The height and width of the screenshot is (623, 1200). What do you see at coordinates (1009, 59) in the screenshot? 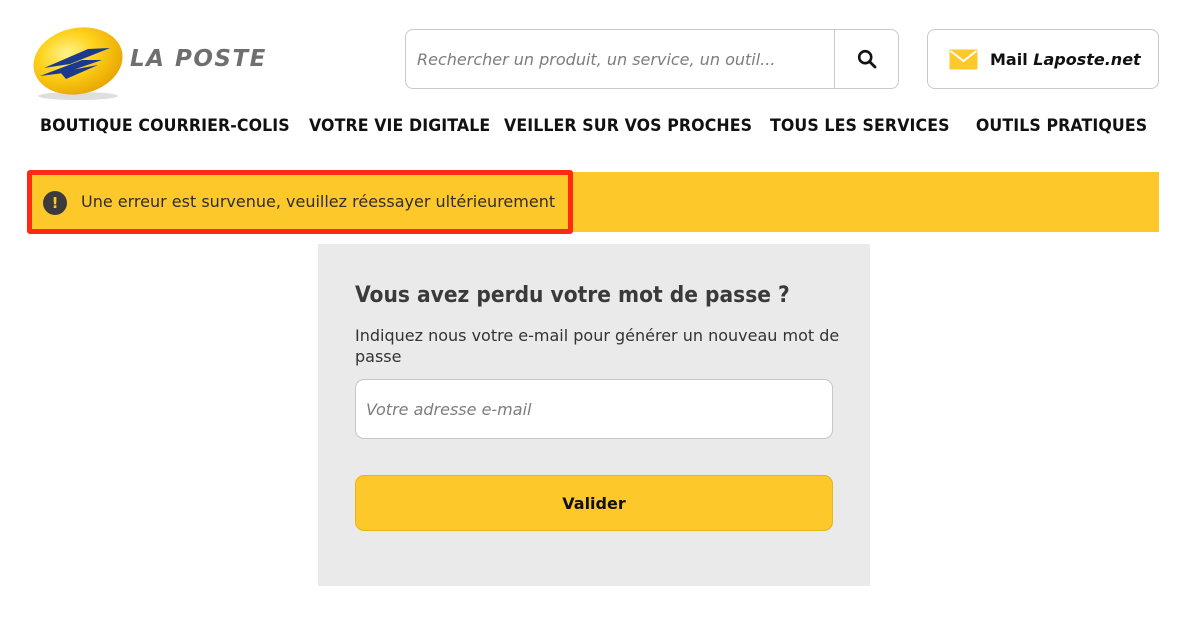
I see `mail-label-prefix: Mail` at bounding box center [1009, 59].